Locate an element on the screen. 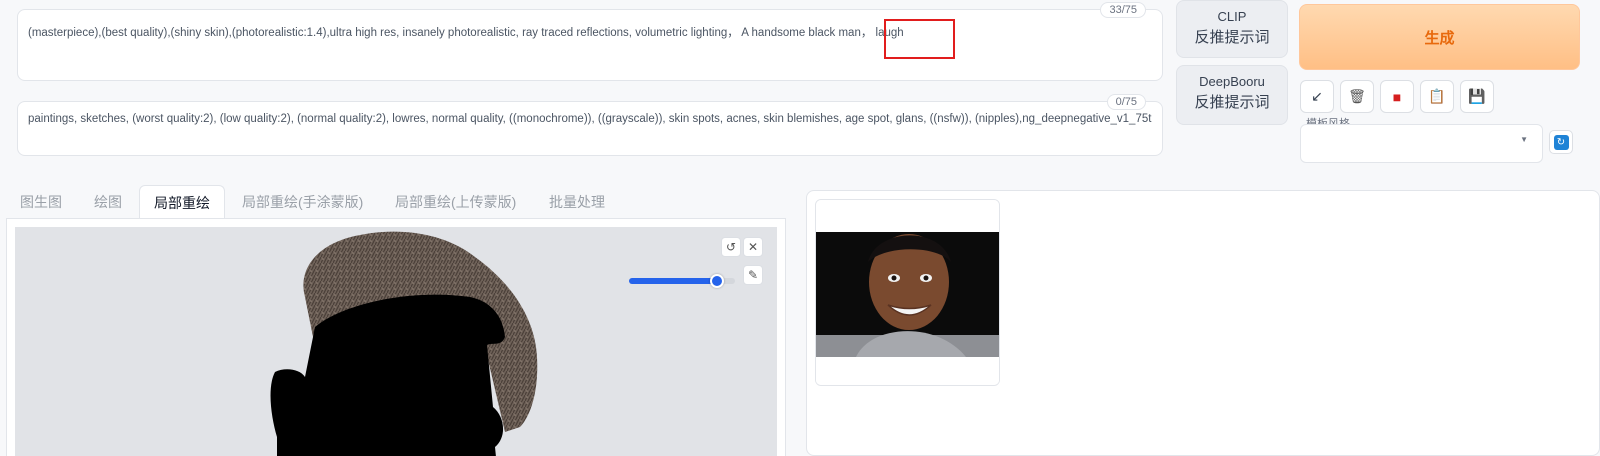  tab-inpaint: 局部重绘 is located at coordinates (182, 202).